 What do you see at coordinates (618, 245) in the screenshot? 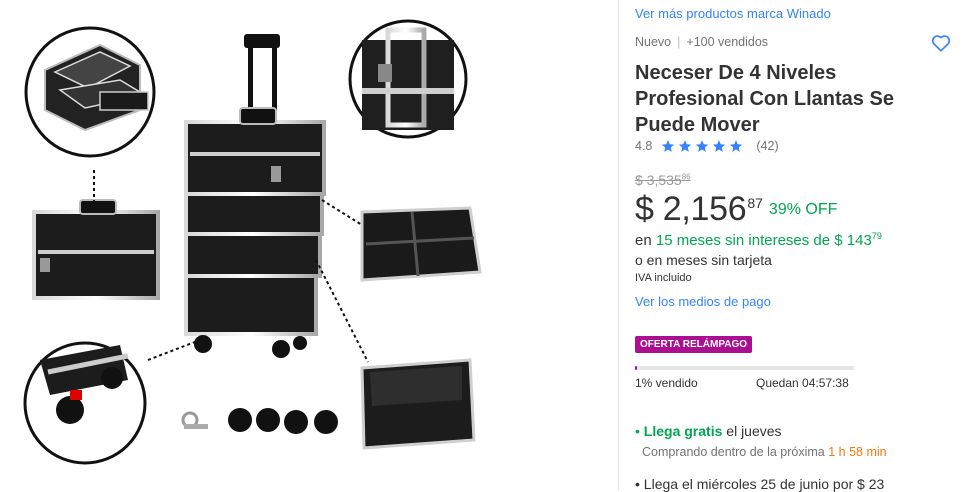
I see `panel-divider` at bounding box center [618, 245].